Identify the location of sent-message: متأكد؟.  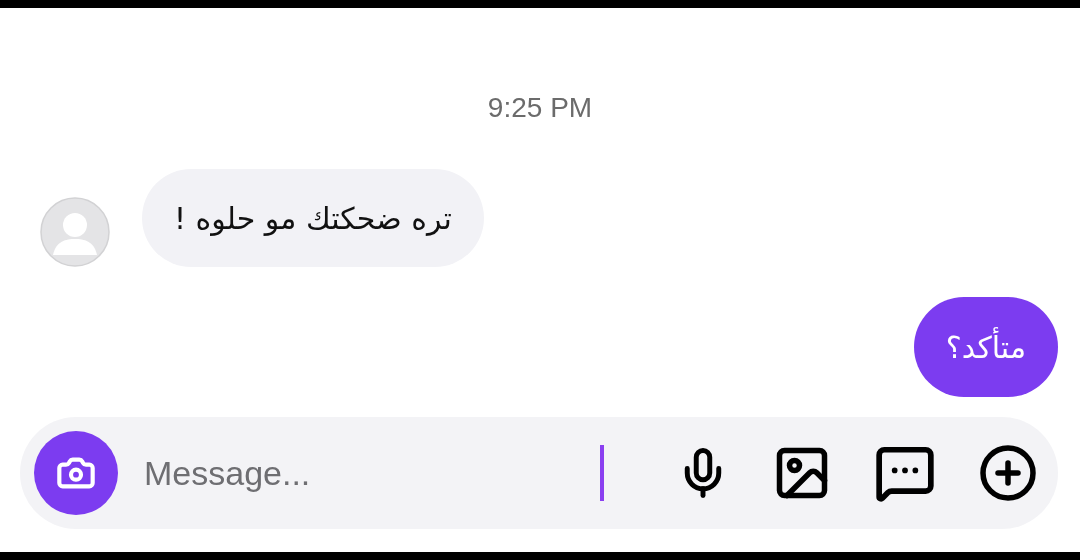
(985, 347).